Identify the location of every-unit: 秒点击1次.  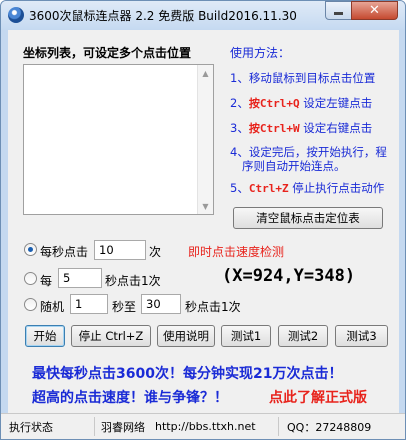
(133, 281).